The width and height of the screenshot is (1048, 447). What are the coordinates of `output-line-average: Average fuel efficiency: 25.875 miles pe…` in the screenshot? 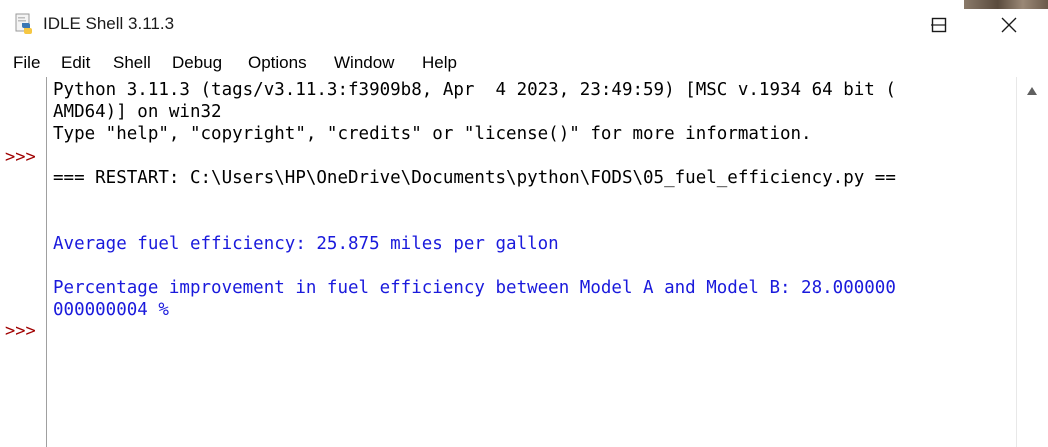 It's located at (306, 244).